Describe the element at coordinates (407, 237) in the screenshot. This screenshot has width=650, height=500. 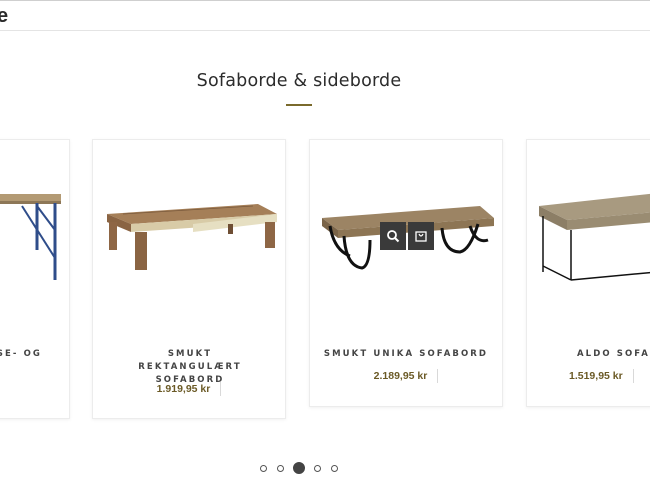
I see `quick-actions` at that location.